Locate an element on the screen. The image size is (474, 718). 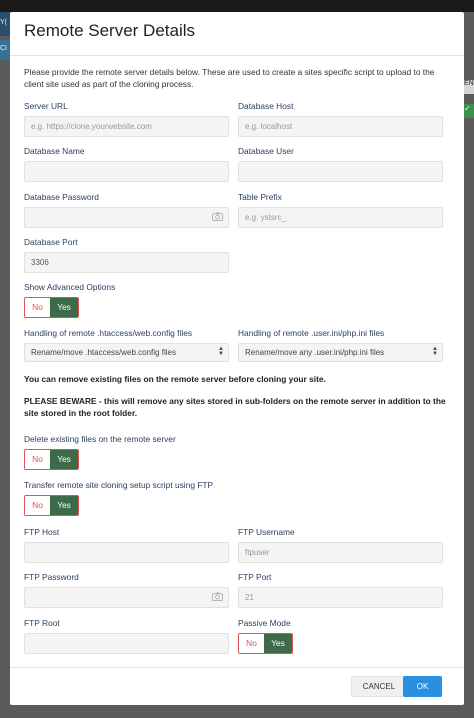
modal-title: Remote Server Details is located at coordinates (110, 30).